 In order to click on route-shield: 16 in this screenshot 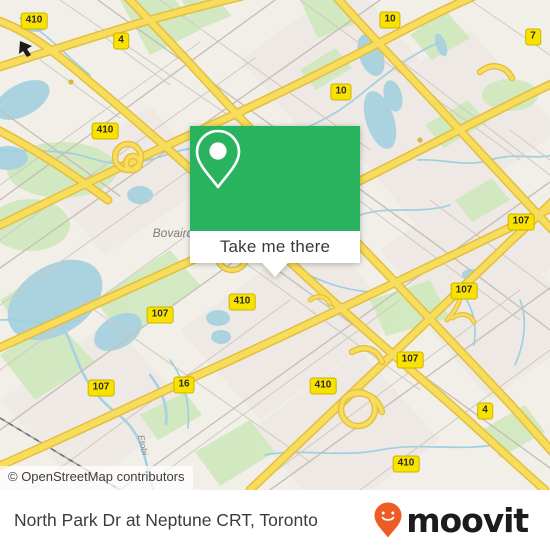, I will do `click(184, 385)`.